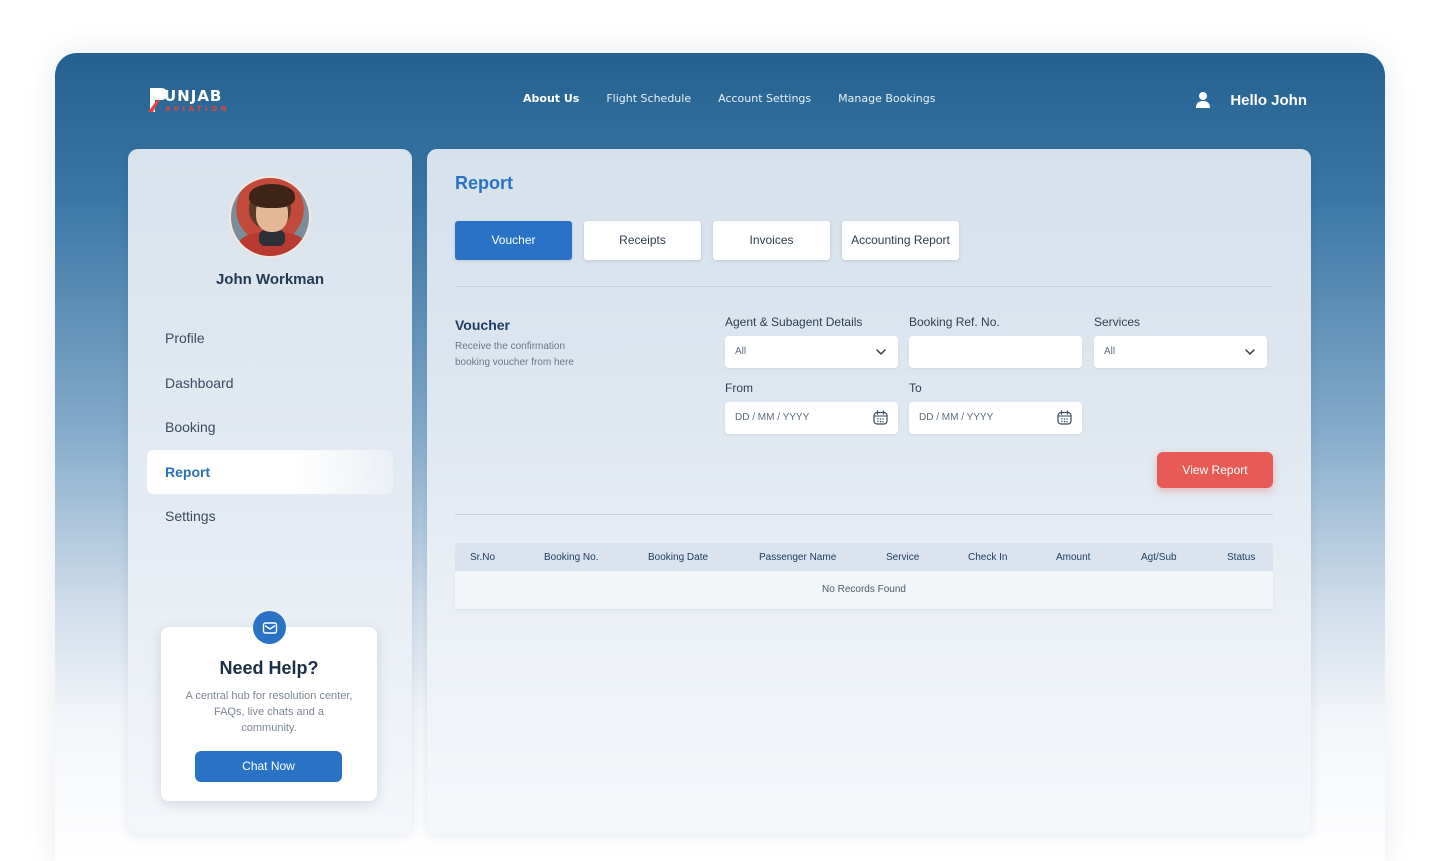 Image resolution: width=1440 pixels, height=861 pixels. Describe the element at coordinates (771, 240) in the screenshot. I see `tab-invoices: Invoices` at that location.